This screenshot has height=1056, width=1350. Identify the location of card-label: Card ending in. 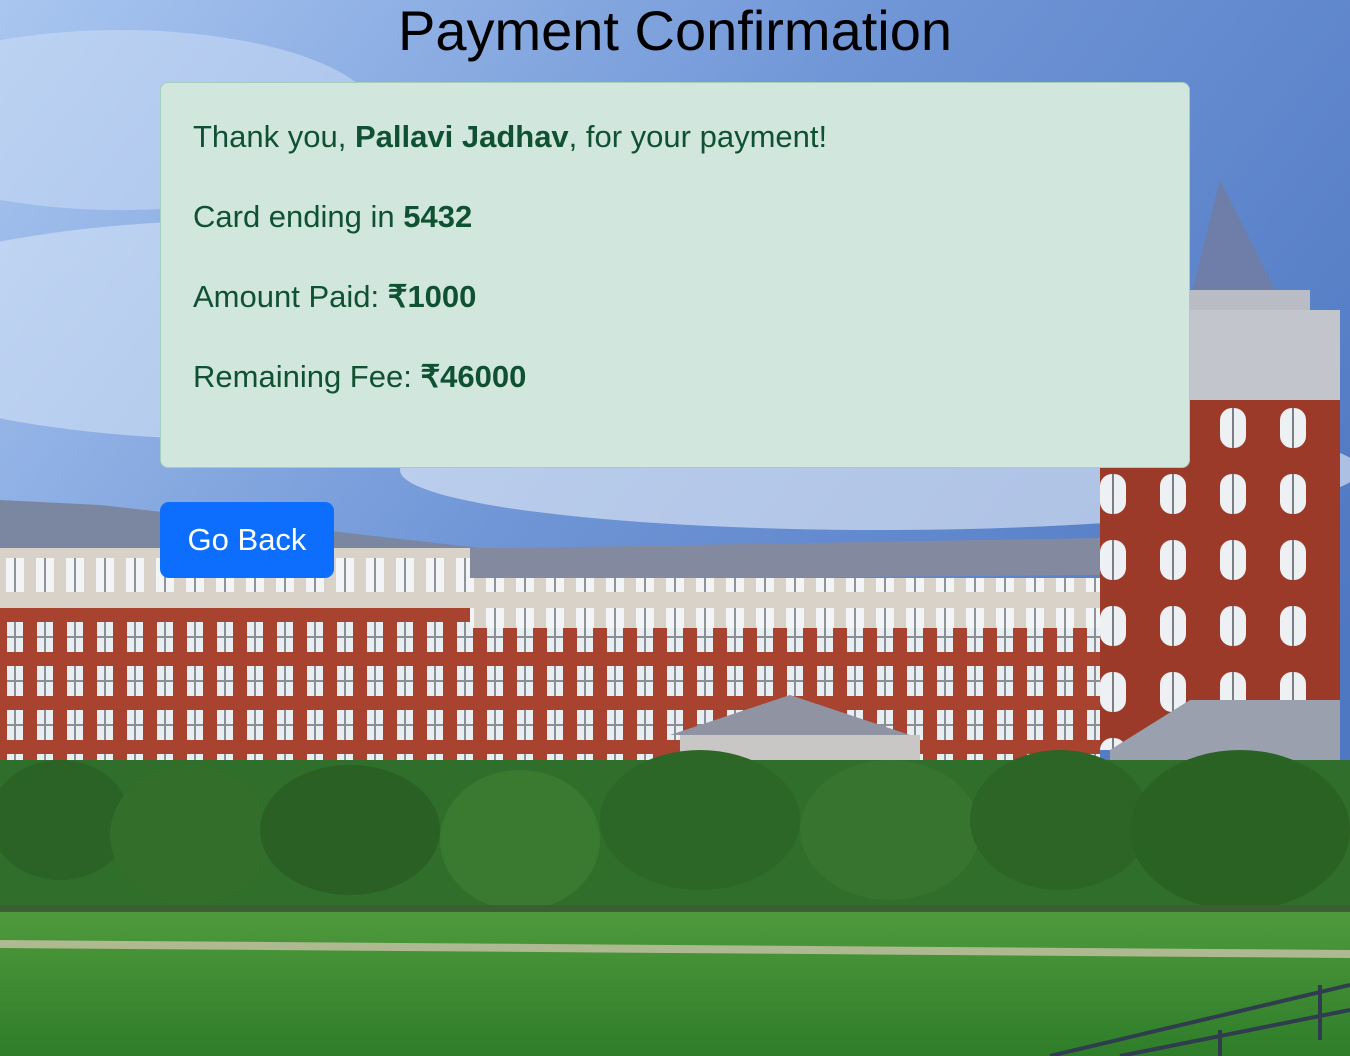
(298, 216).